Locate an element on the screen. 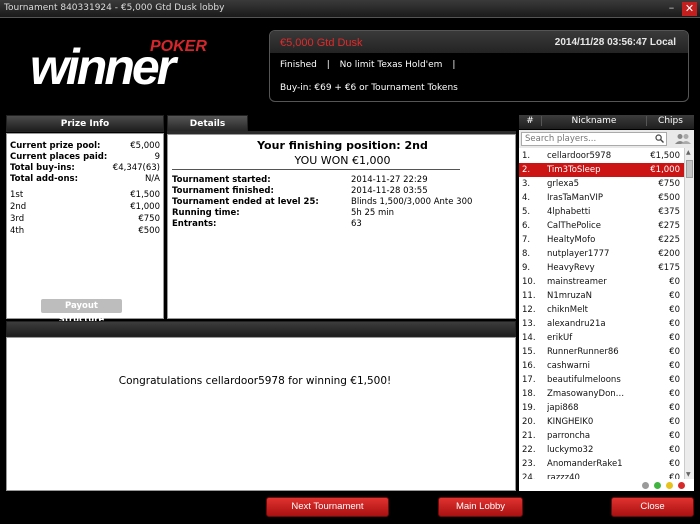  game-type: No limit Texas Hold'em is located at coordinates (391, 65).